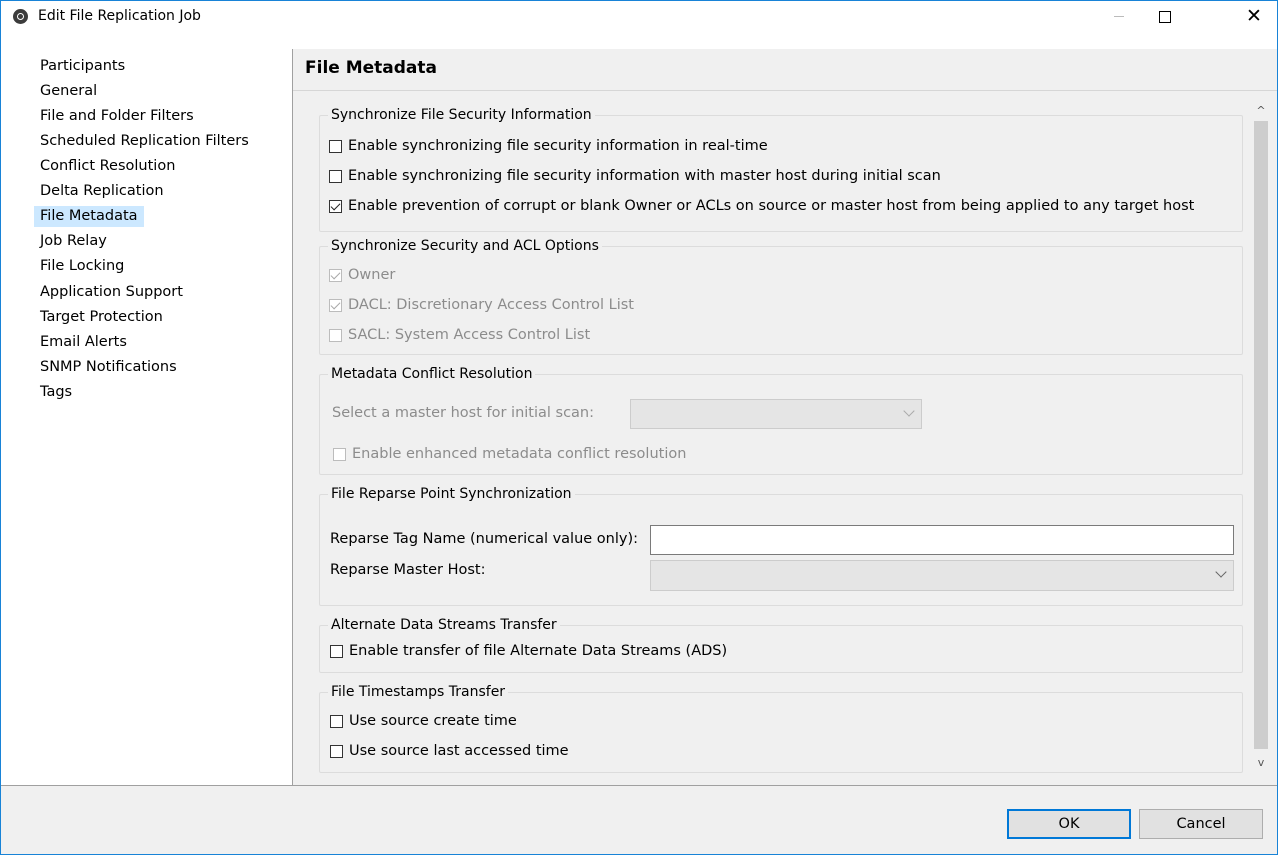 The width and height of the screenshot is (1278, 855). Describe the element at coordinates (107, 166) in the screenshot. I see `nav-item-conflict-resolution: Conflict Resolution` at that location.